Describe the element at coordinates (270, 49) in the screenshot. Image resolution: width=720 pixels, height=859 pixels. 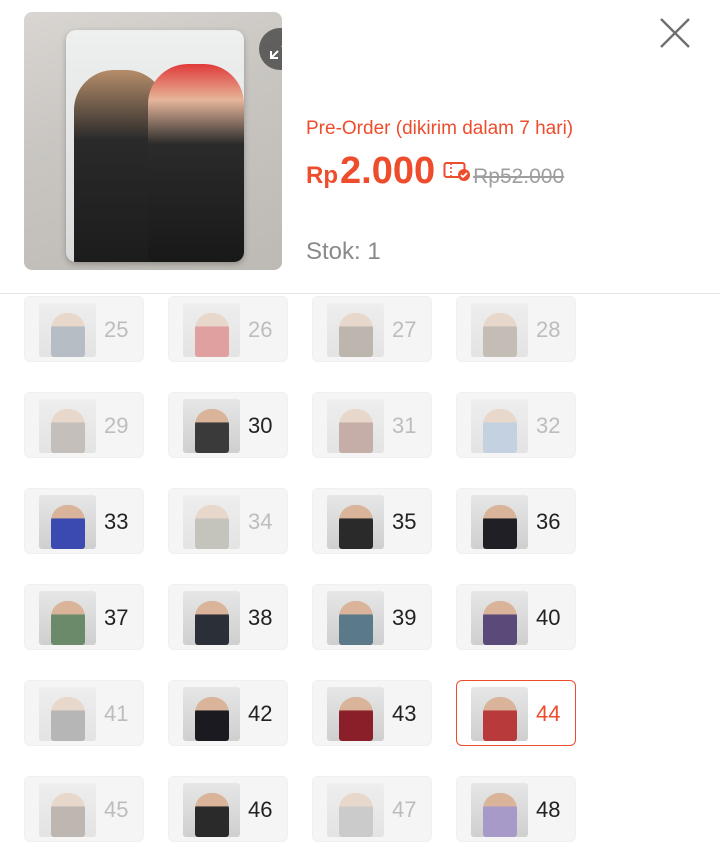
I see `expand-icon` at that location.